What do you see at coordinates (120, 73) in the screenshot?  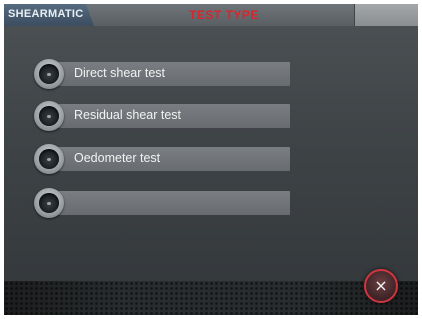 I see `option-label: Direct shear test` at bounding box center [120, 73].